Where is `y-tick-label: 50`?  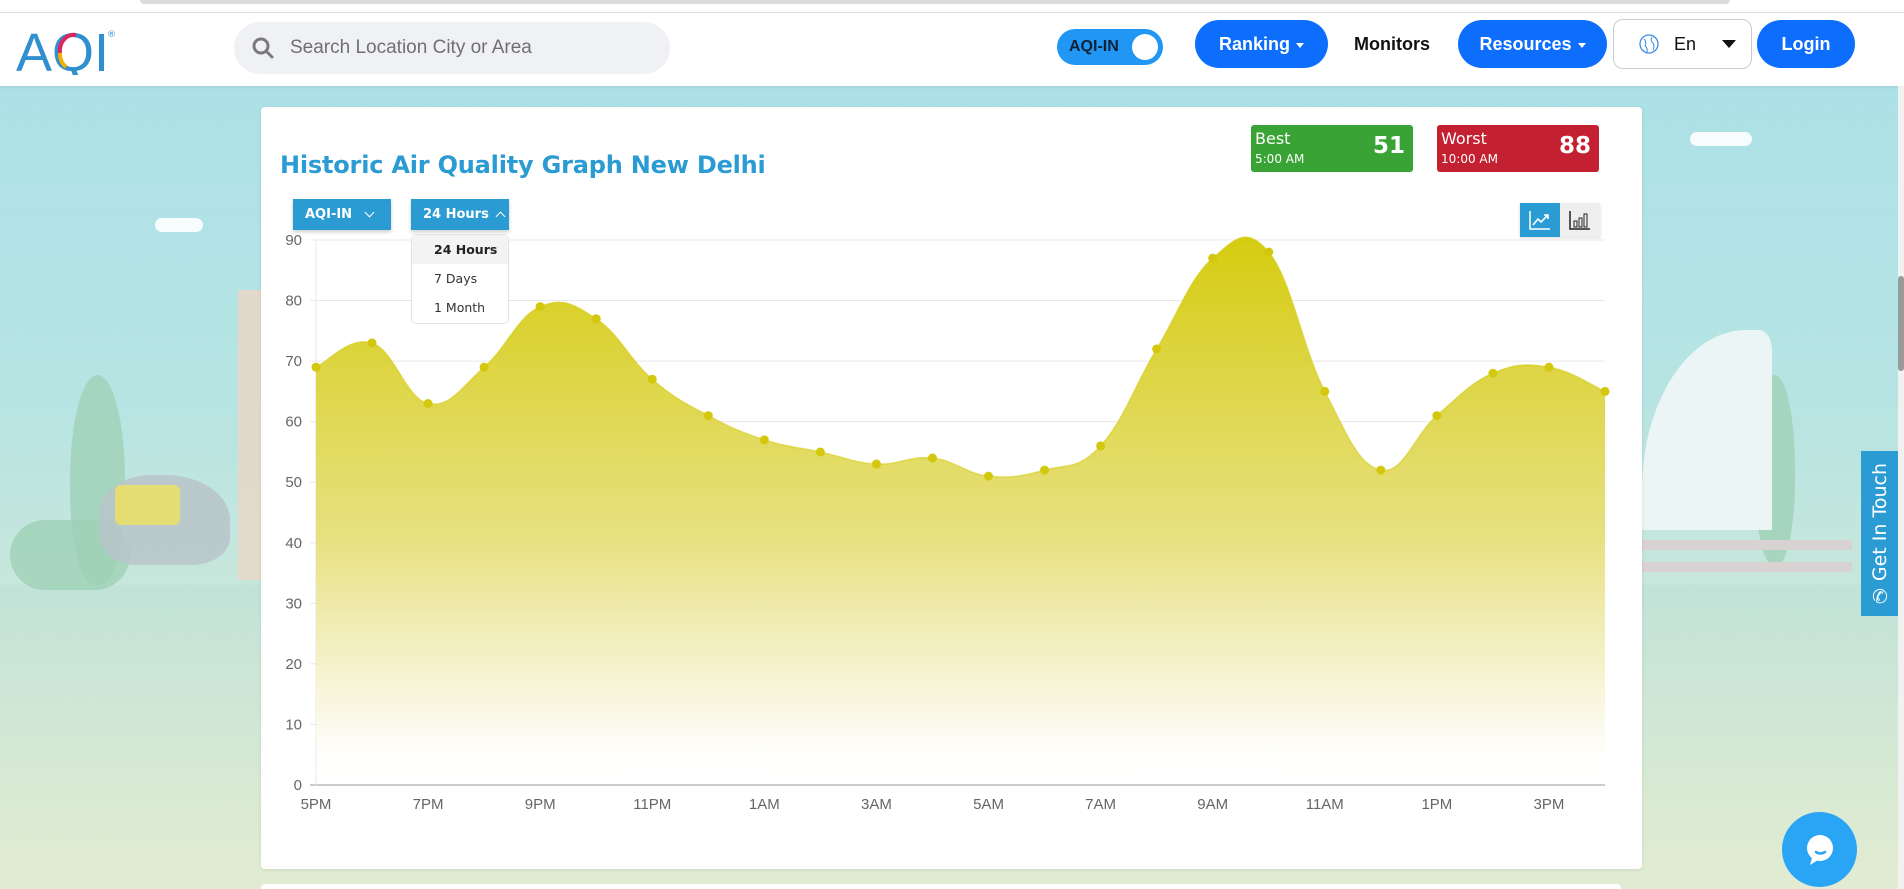
y-tick-label: 50 is located at coordinates (293, 482).